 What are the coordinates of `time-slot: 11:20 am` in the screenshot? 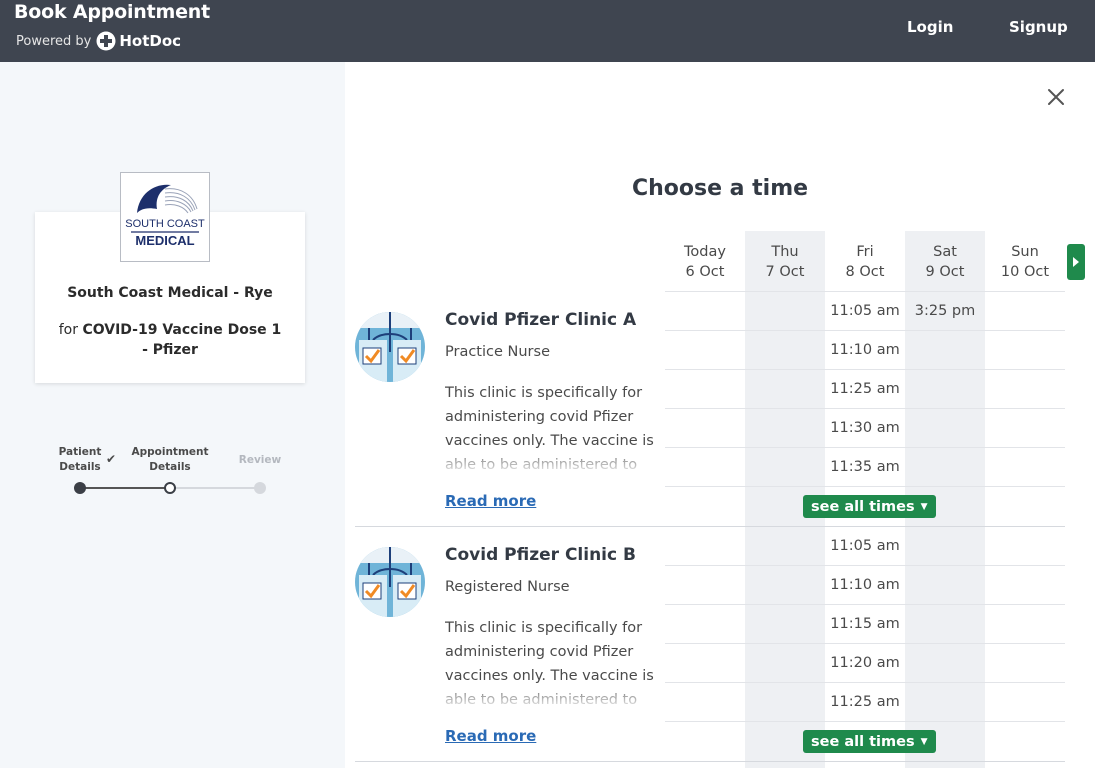 It's located at (865, 663).